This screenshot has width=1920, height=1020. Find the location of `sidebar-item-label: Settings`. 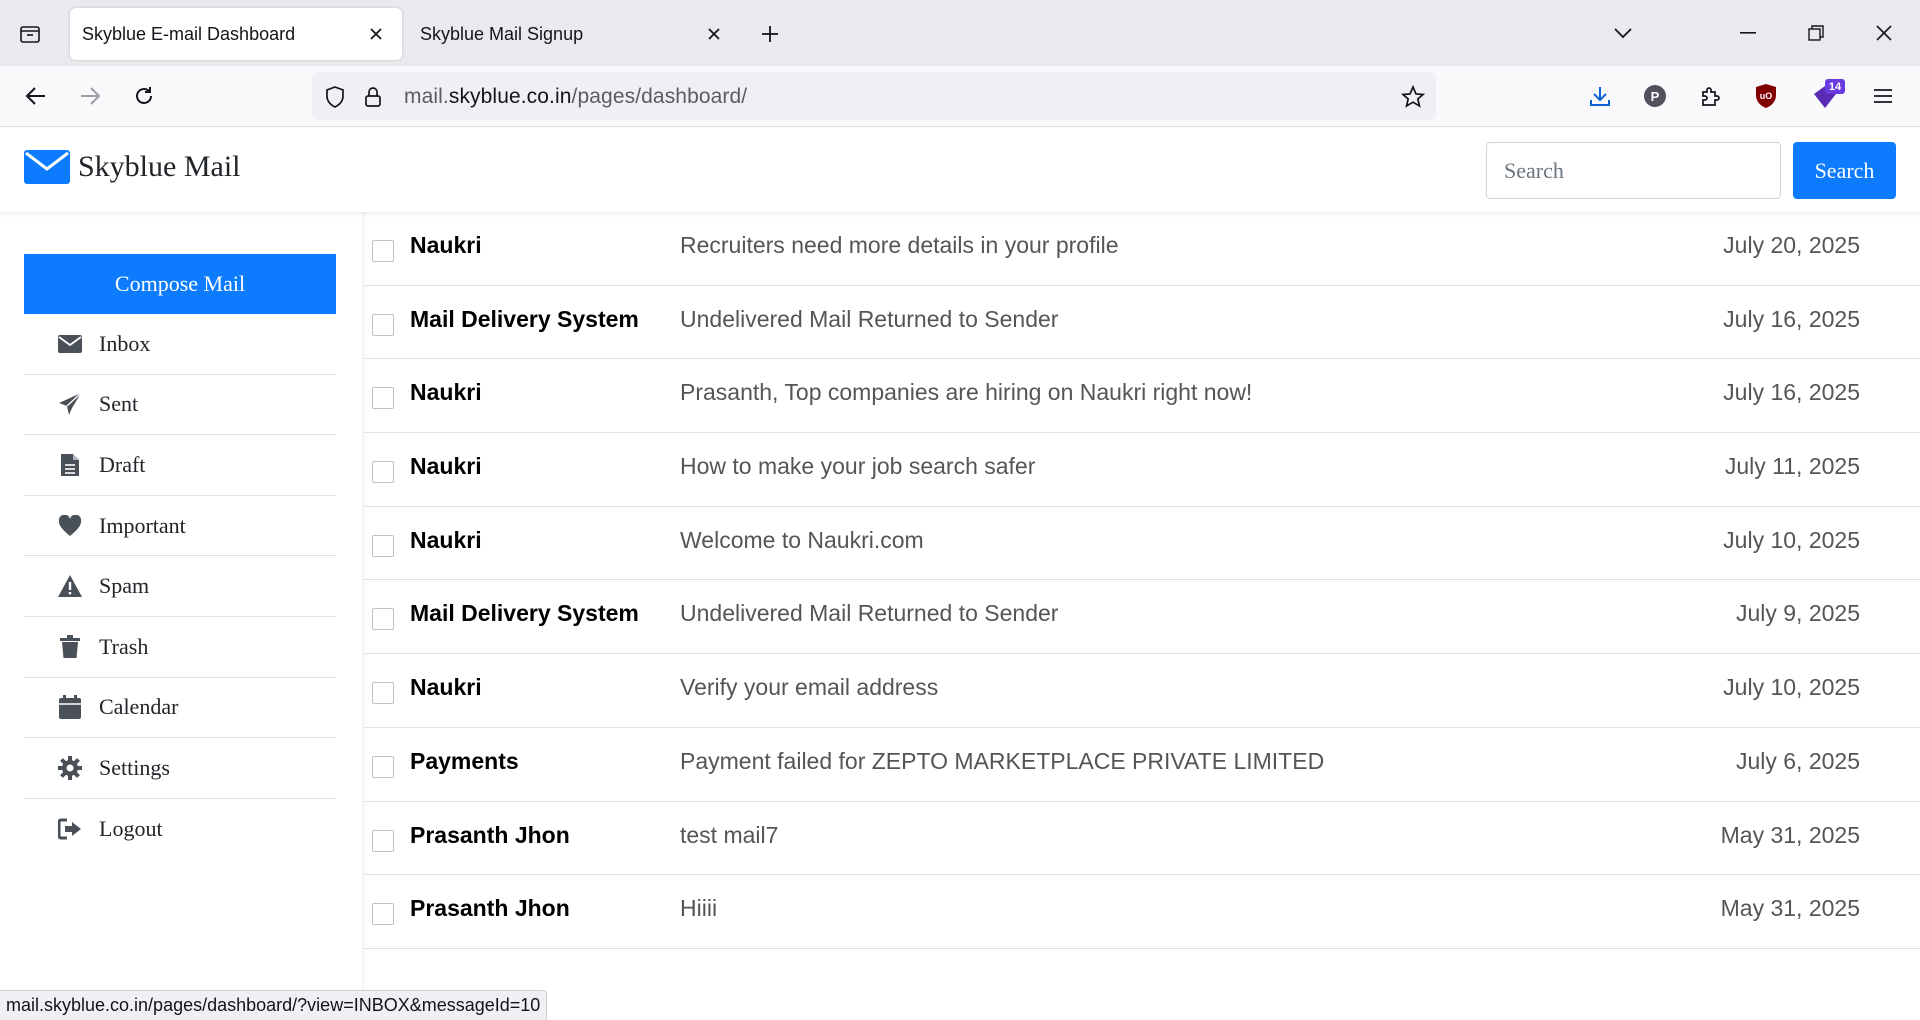

sidebar-item-label: Settings is located at coordinates (134, 767).